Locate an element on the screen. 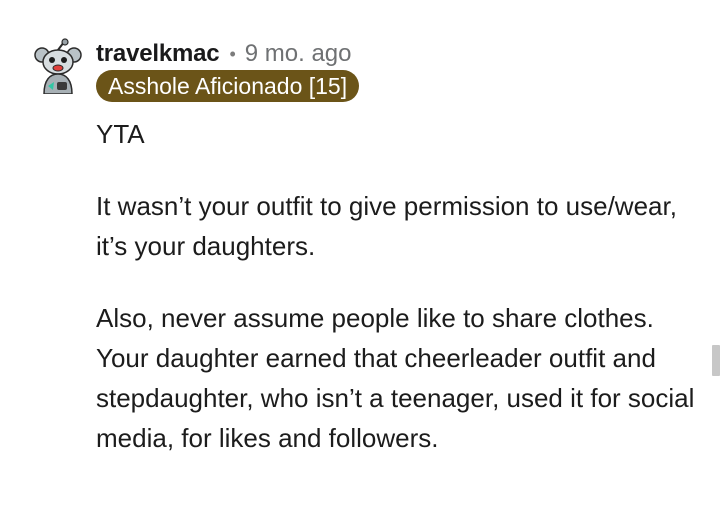 The height and width of the screenshot is (512, 720). scrollbar-thumb is located at coordinates (716, 360).